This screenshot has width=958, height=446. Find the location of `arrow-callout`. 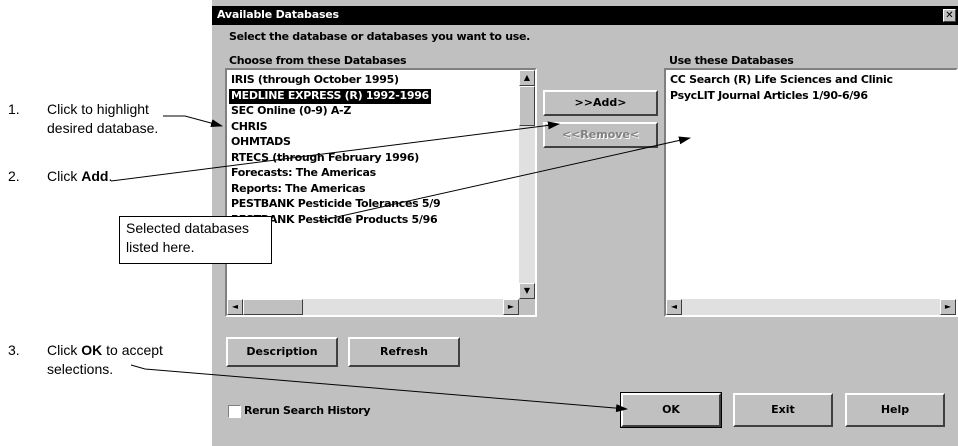

arrow-callout is located at coordinates (504, 179).